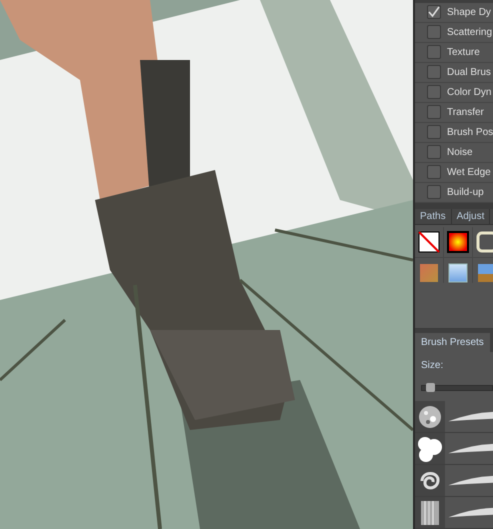  I want to click on option-label: Build-up, so click(465, 192).